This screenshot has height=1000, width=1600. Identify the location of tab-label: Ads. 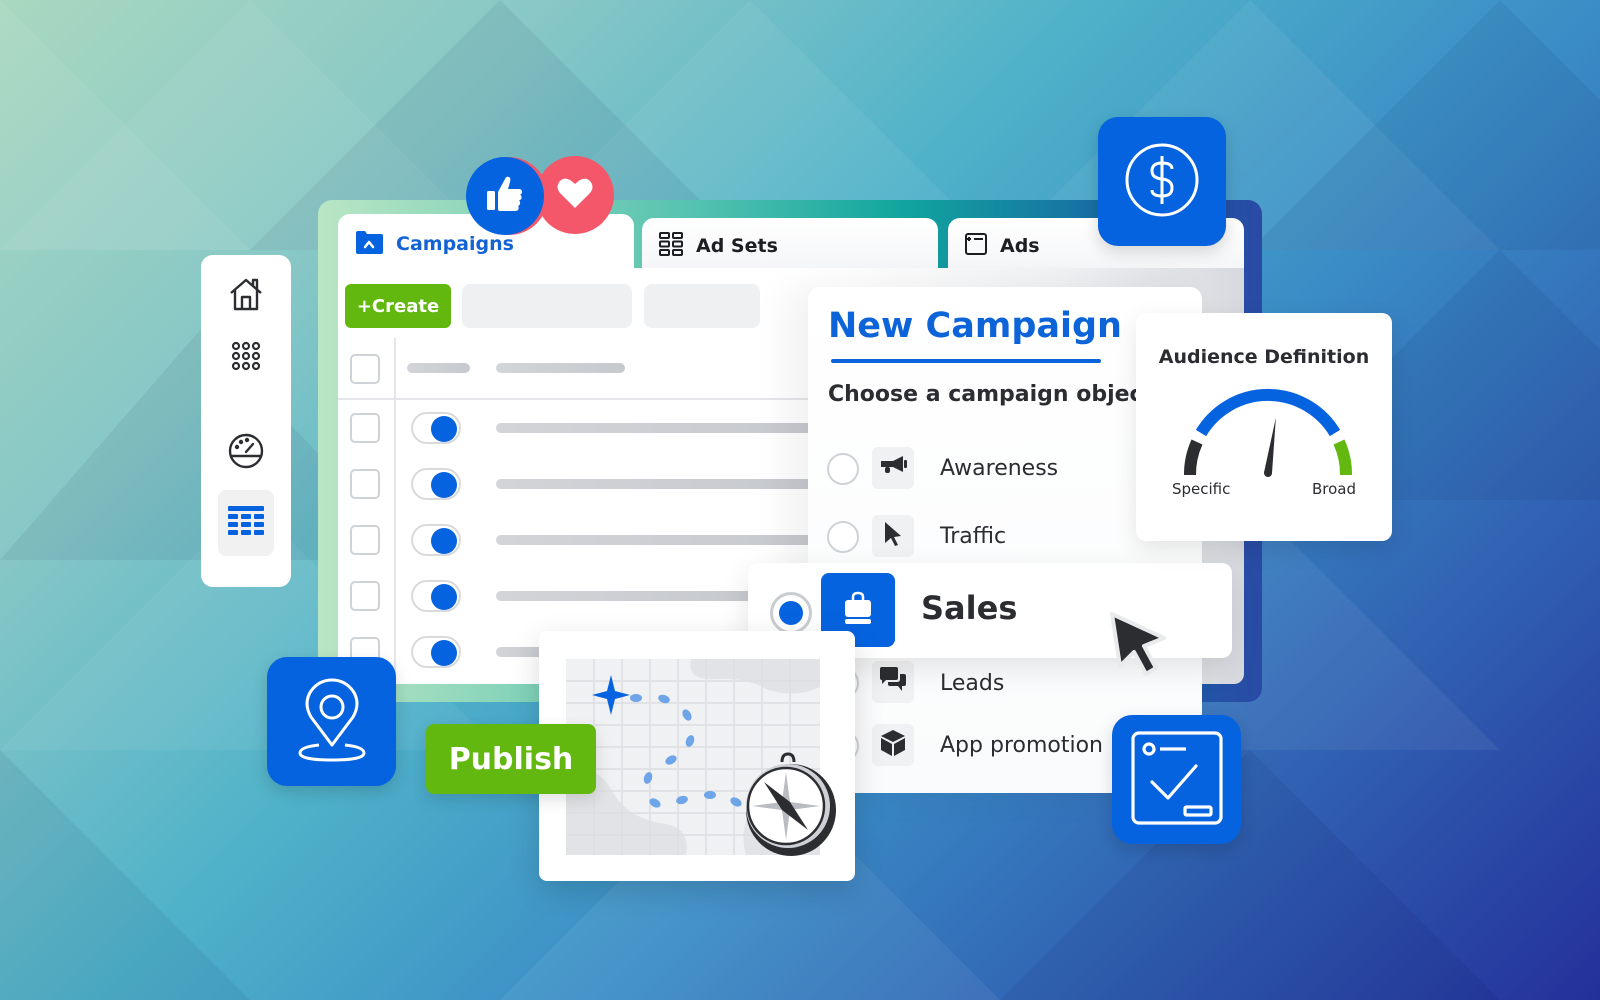
(1020, 246).